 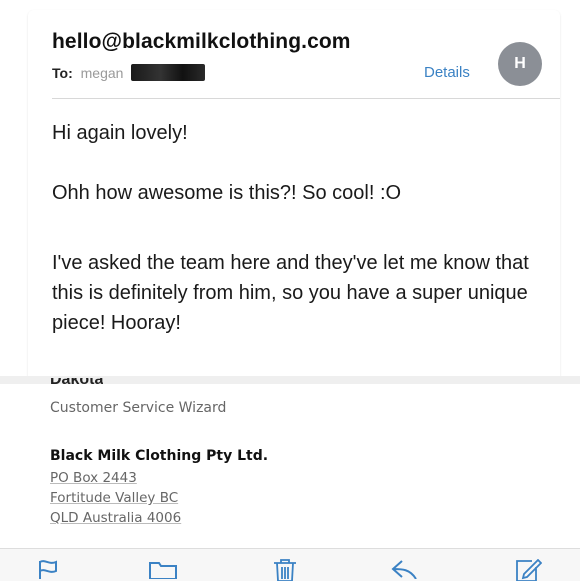 What do you see at coordinates (163, 571) in the screenshot?
I see `folder-icon` at bounding box center [163, 571].